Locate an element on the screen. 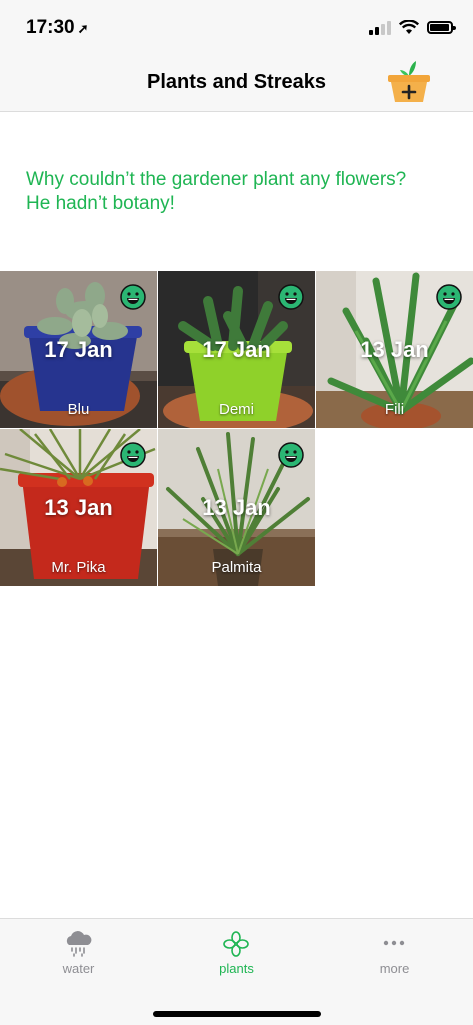 Image resolution: width=473 pixels, height=1025 pixels. tab-label: more is located at coordinates (394, 968).